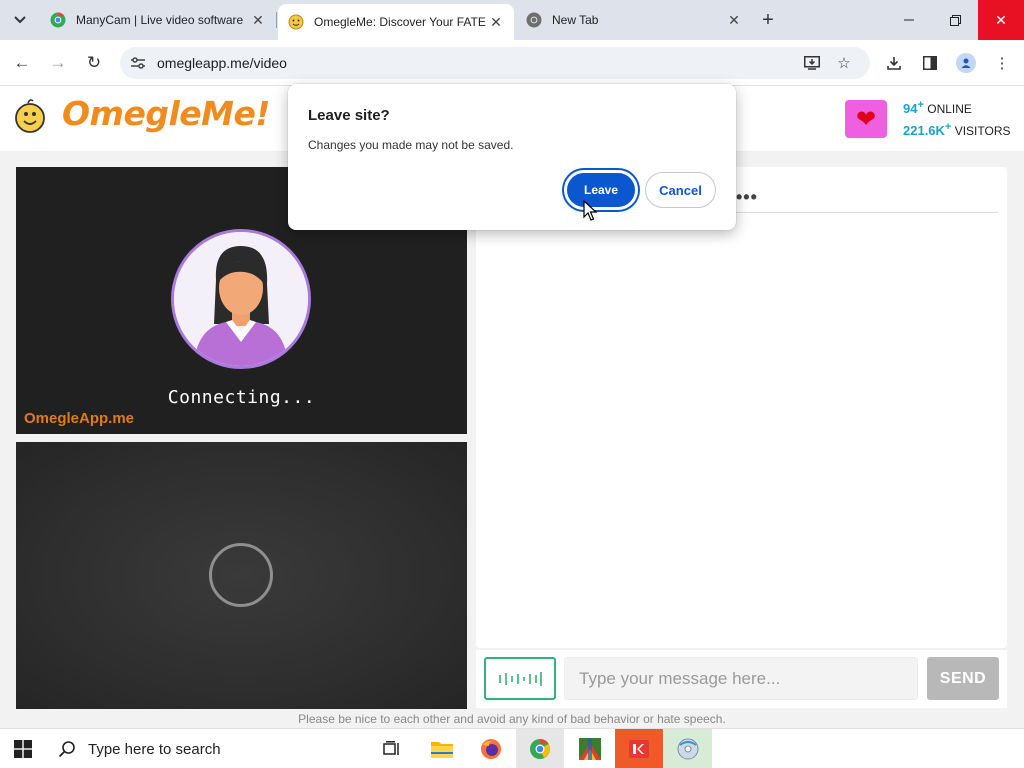 This screenshot has height=768, width=1024. What do you see at coordinates (591, 210) in the screenshot?
I see `mouse-pointer-icon` at bounding box center [591, 210].